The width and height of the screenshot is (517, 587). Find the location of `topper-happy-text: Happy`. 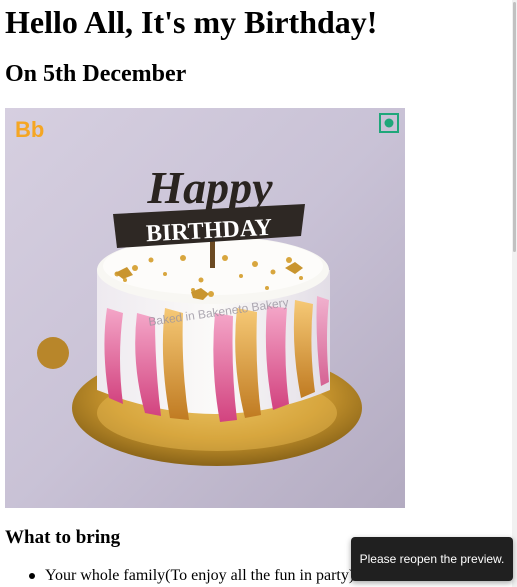

topper-happy-text: Happy is located at coordinates (209, 187).